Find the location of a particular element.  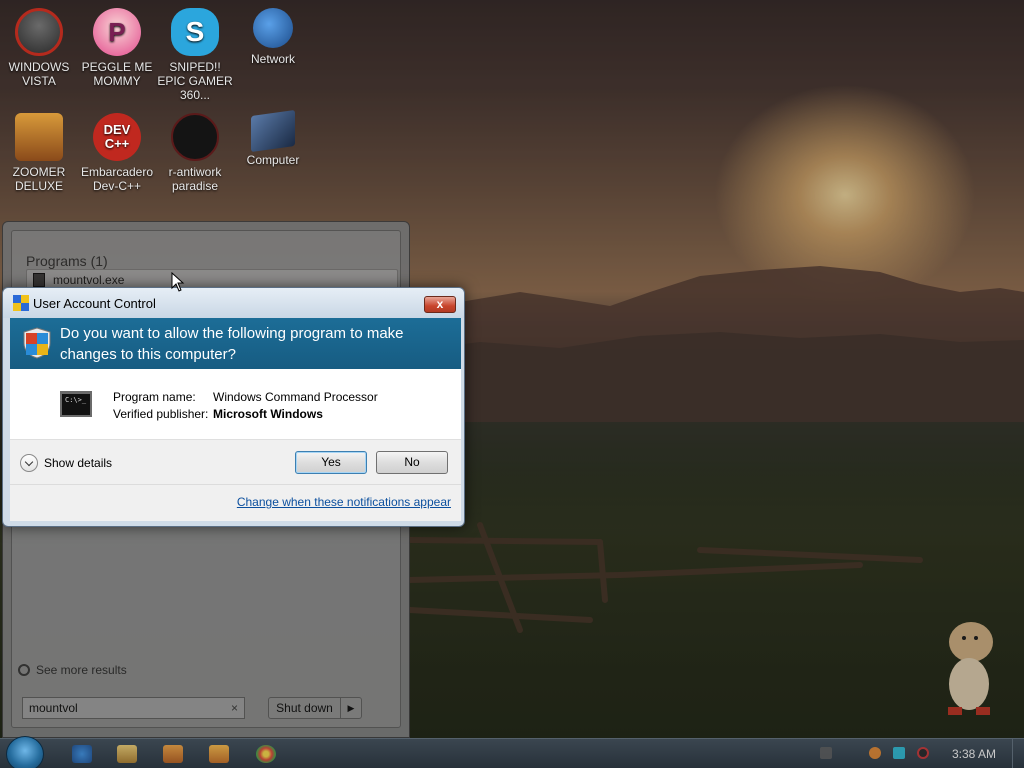

desktop-icon-antiwork: r-antiwork paradise is located at coordinates (195, 153).